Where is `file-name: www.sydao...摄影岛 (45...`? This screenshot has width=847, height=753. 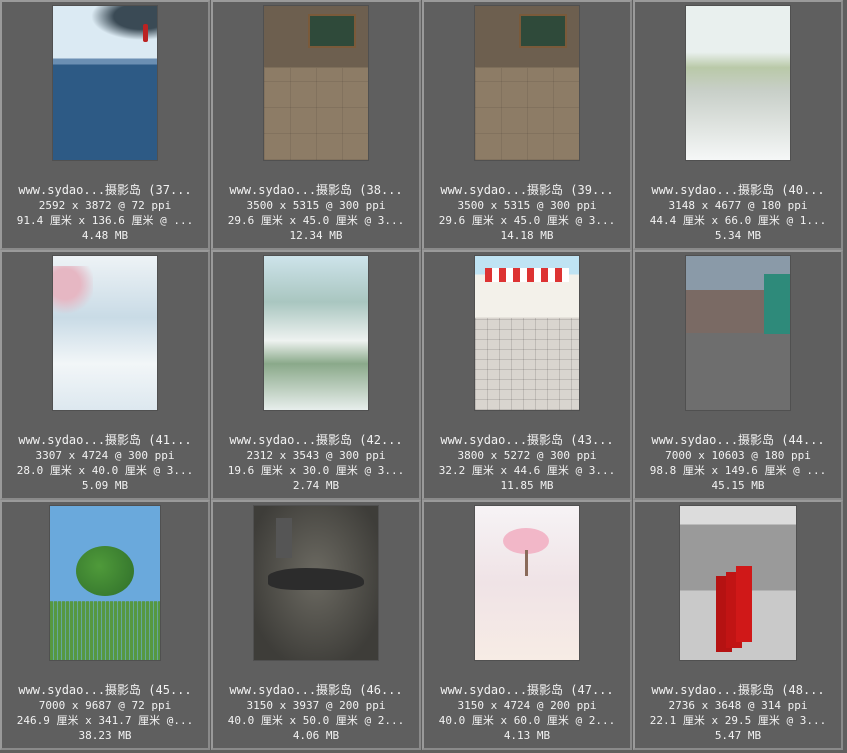 file-name: www.sydao...摄影岛 (45... is located at coordinates (105, 690).